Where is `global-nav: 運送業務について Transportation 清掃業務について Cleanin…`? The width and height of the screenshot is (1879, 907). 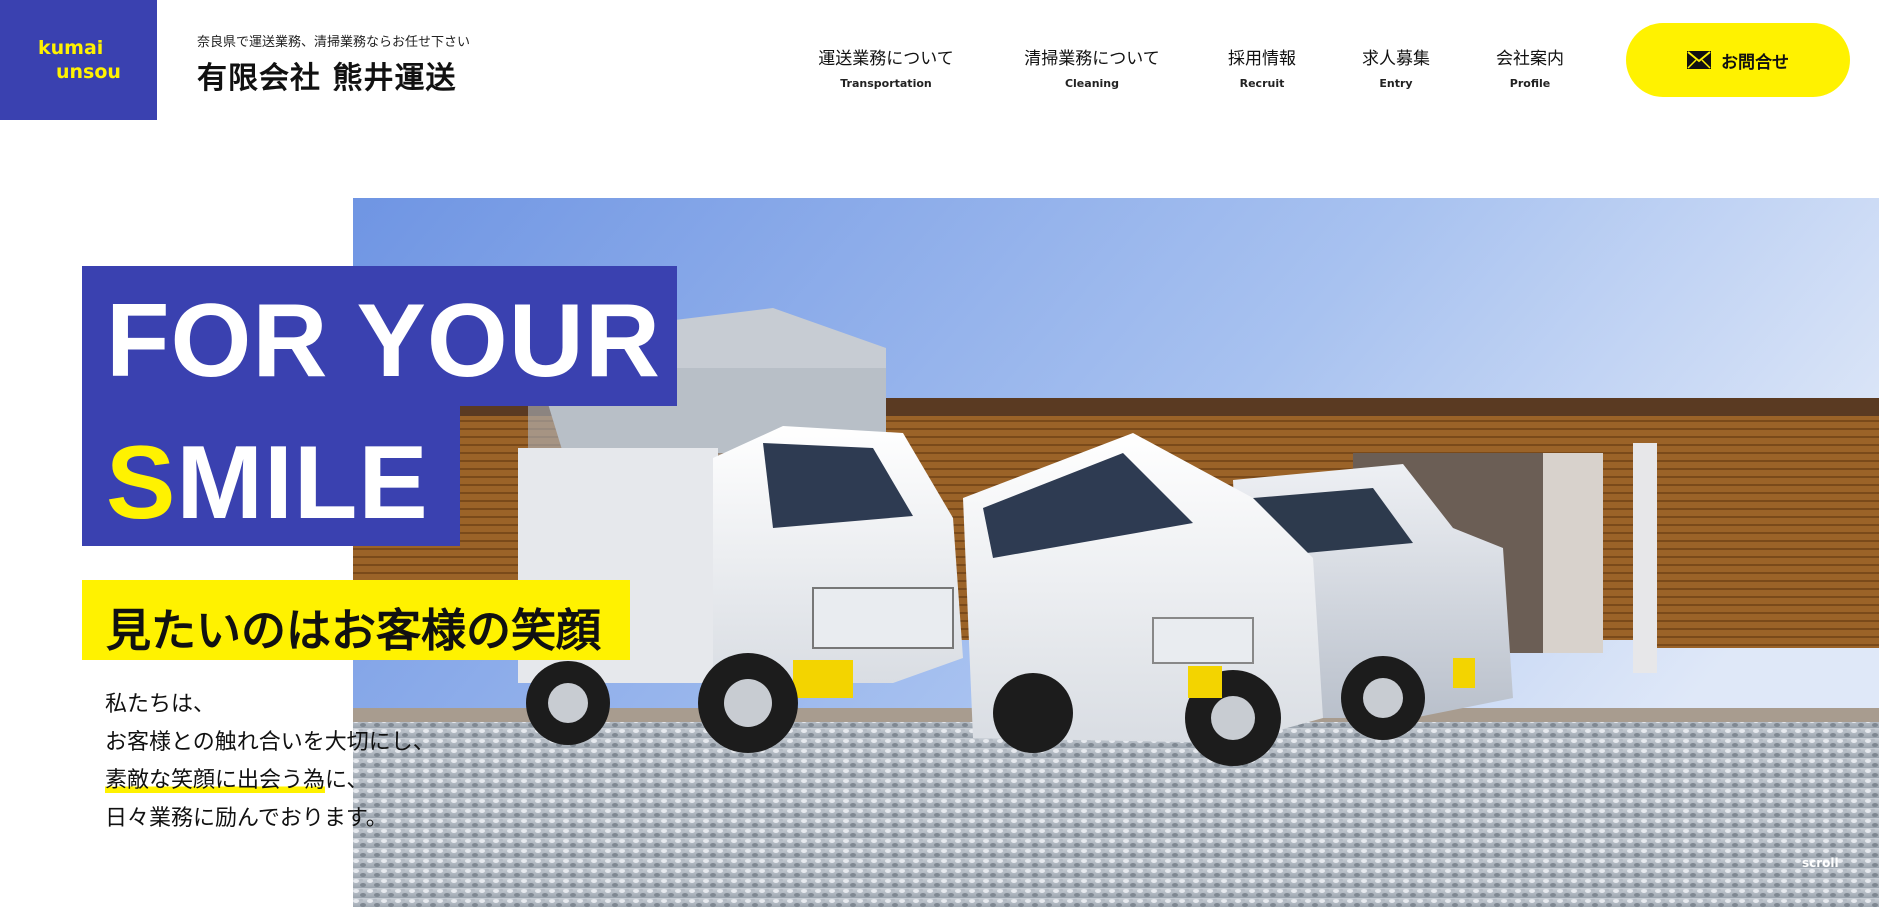
global-nav: 運送業務について Transportation 清掃業務について Cleanin… is located at coordinates (939, 69).